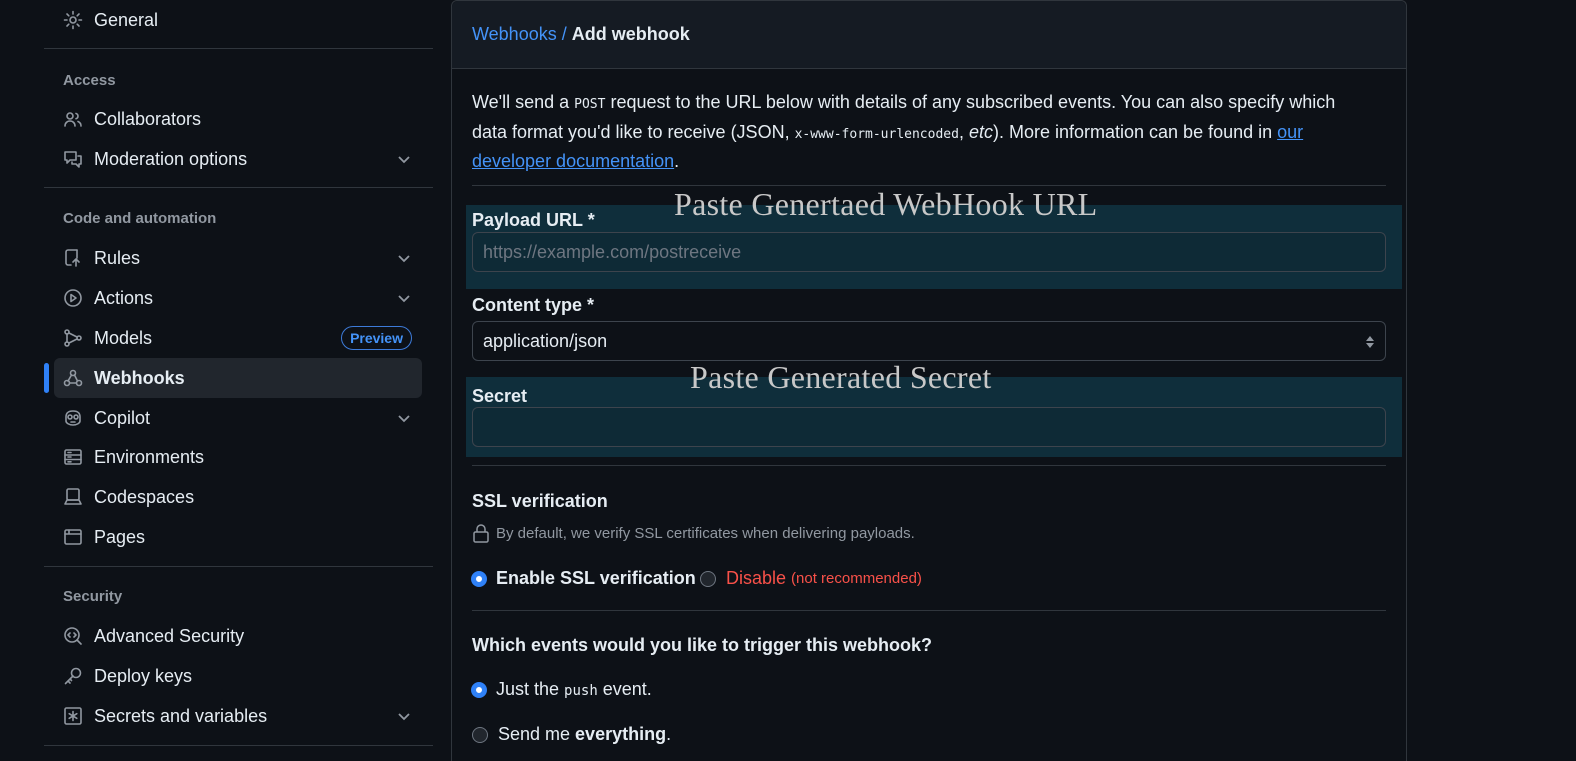 The width and height of the screenshot is (1576, 761). Describe the element at coordinates (73, 378) in the screenshot. I see `webhook-icon` at that location.